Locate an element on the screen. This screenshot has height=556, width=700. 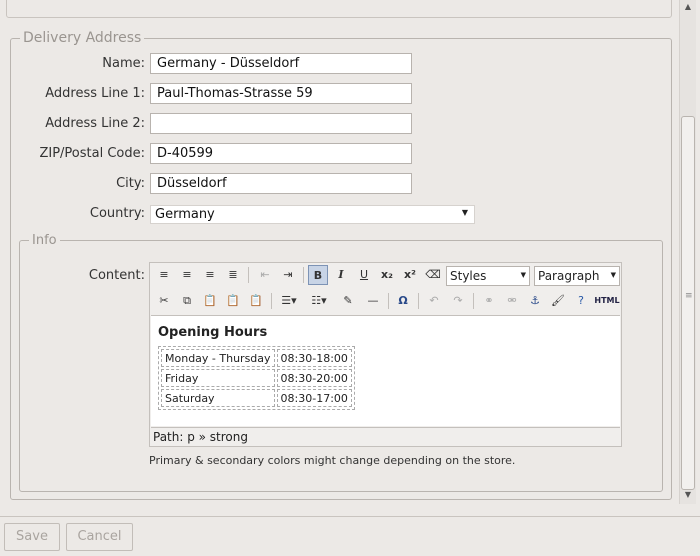
content-label: Content: is located at coordinates (116, 275).